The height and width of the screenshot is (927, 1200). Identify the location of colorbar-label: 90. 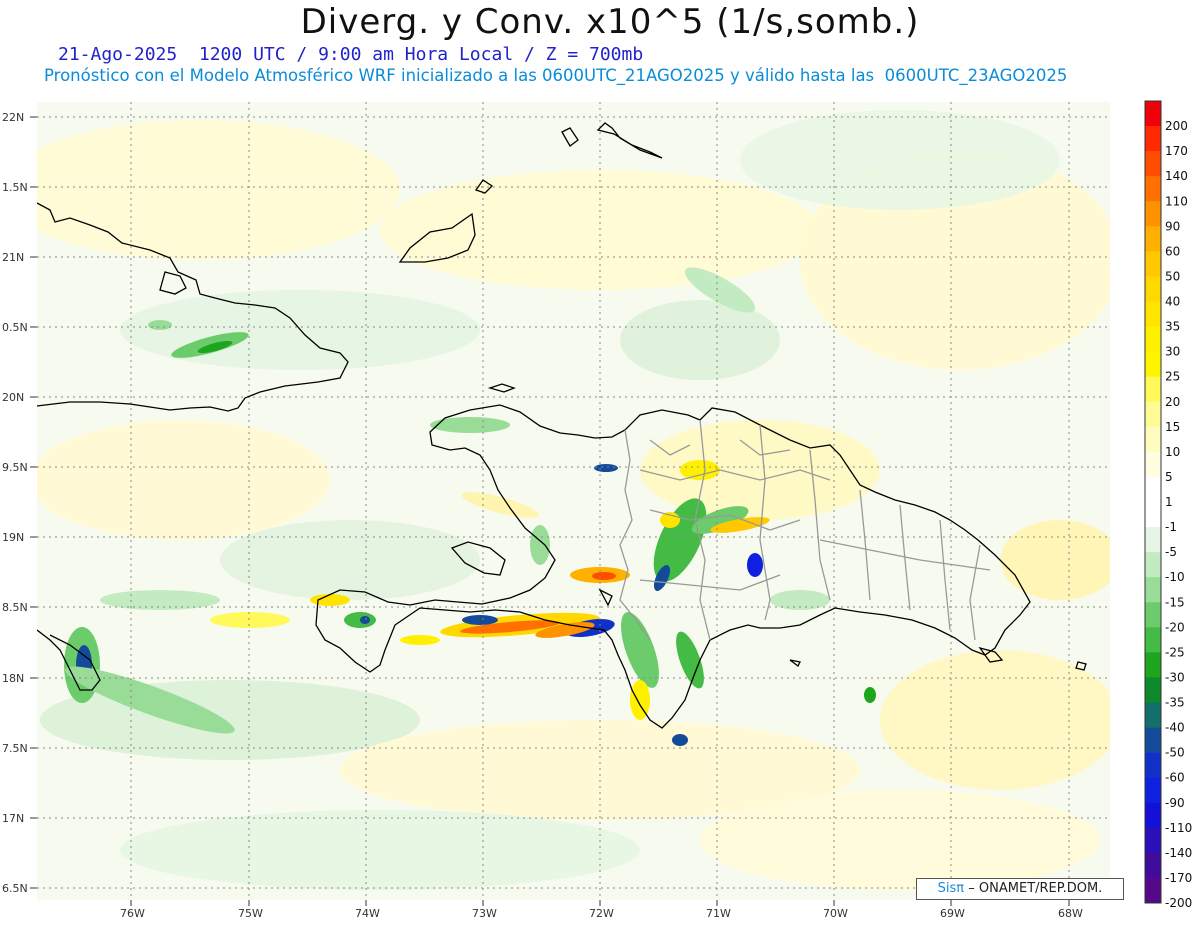
(1172, 226).